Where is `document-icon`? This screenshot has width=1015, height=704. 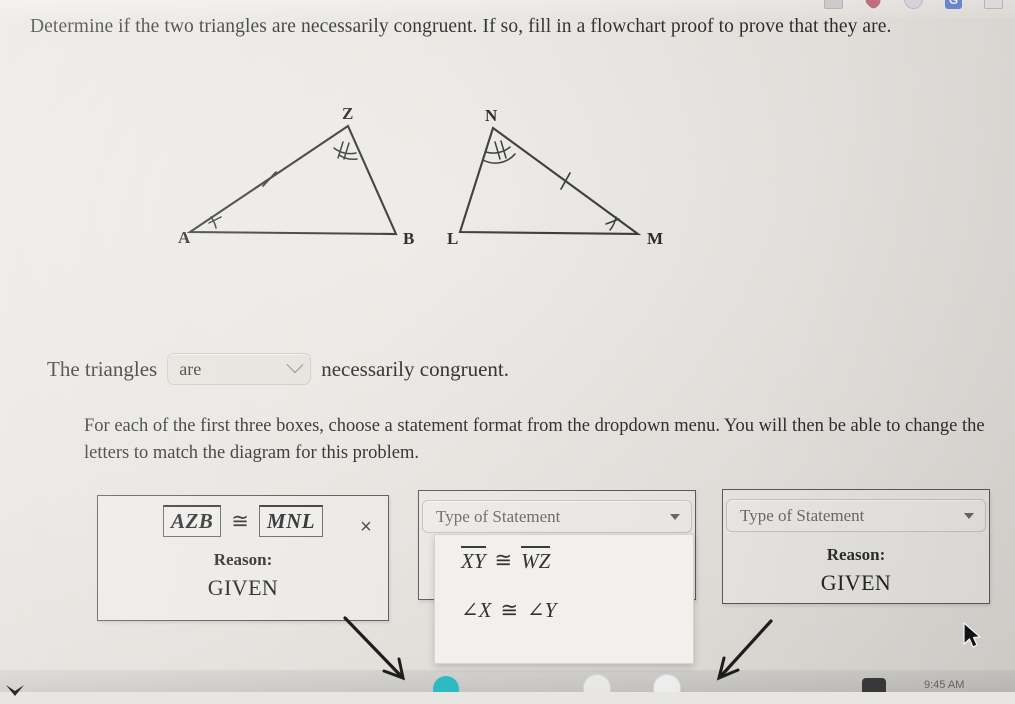 document-icon is located at coordinates (833, 4).